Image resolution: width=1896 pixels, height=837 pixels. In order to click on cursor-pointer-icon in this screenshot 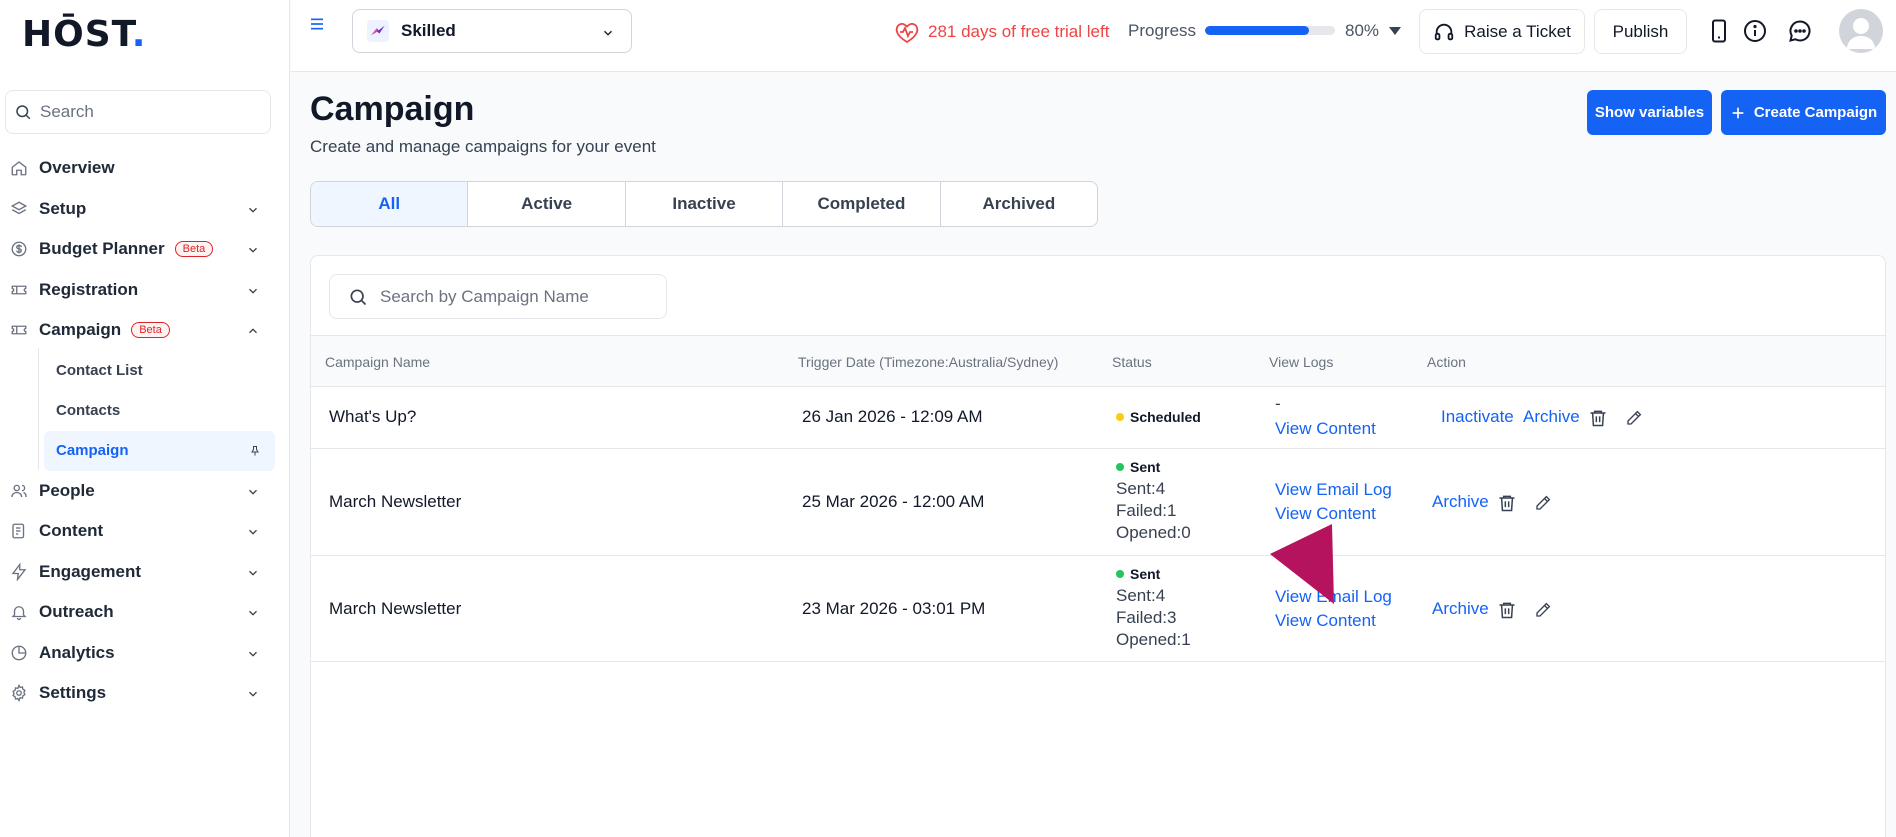, I will do `click(1305, 563)`.